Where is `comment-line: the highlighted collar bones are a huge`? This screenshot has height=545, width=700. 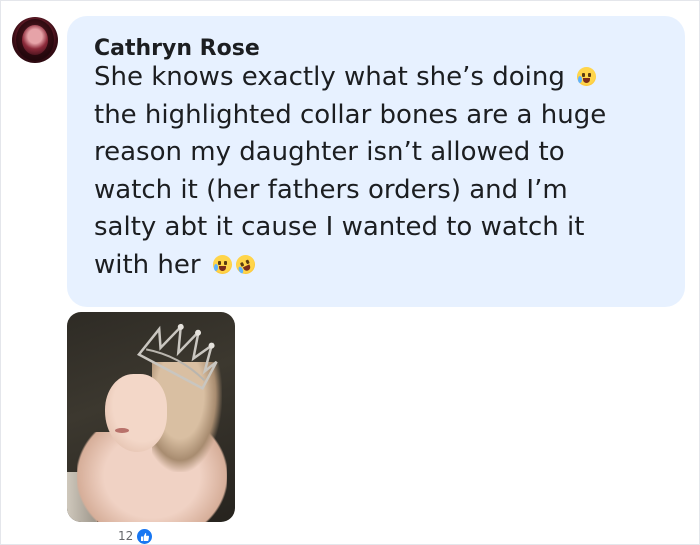
comment-line: the highlighted collar bones are a huge is located at coordinates (350, 114).